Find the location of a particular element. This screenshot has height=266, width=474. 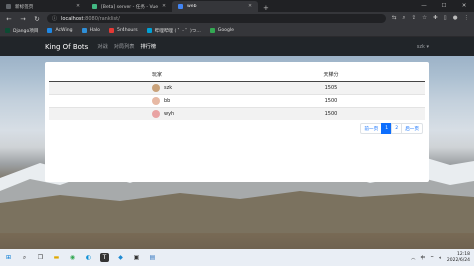

rating-cell: 1505 is located at coordinates (331, 87).